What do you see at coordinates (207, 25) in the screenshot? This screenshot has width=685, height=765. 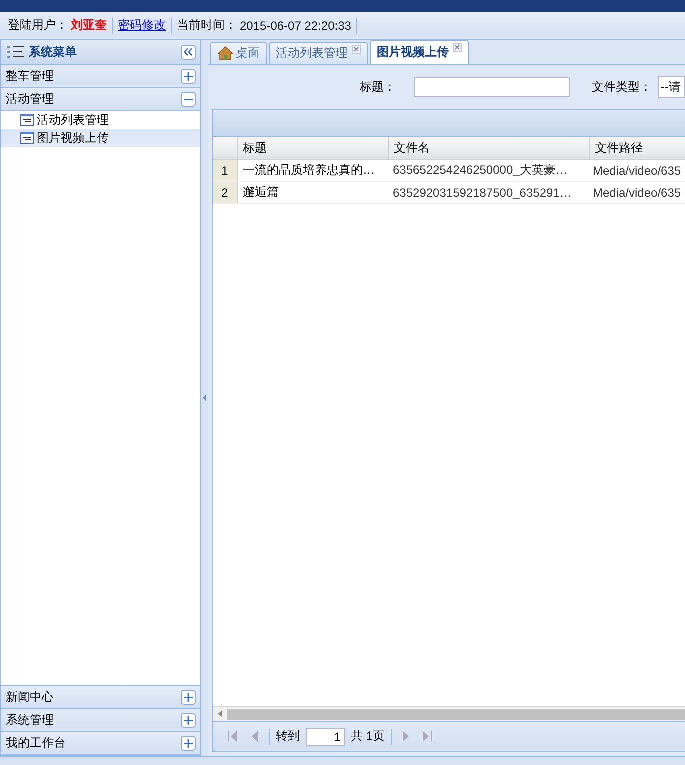 I see `time-label: 当前时间：` at bounding box center [207, 25].